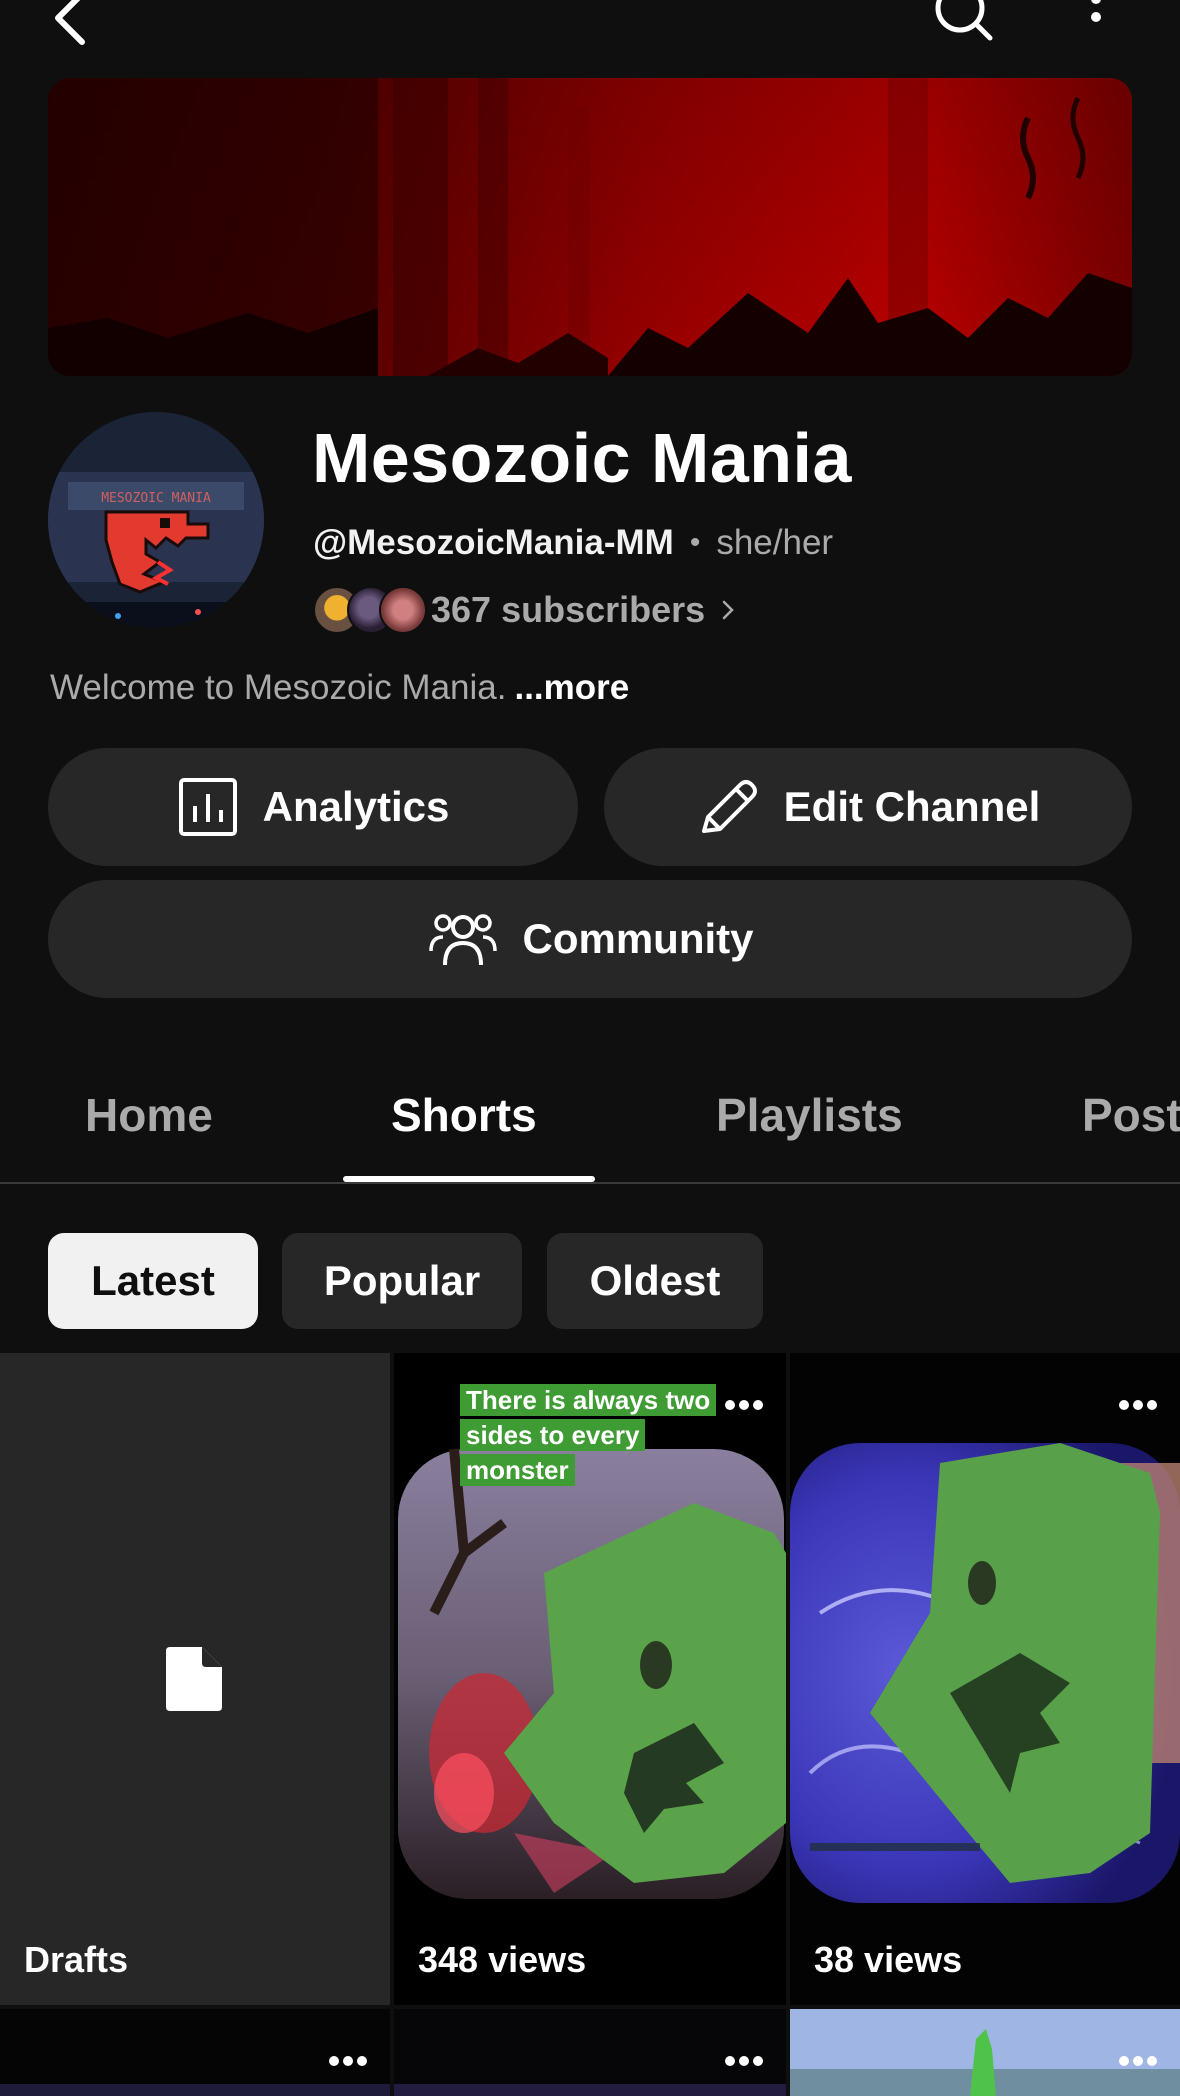 This screenshot has width=1180, height=2096. Describe the element at coordinates (464, 1115) in the screenshot. I see `tab-shorts: Shorts` at that location.